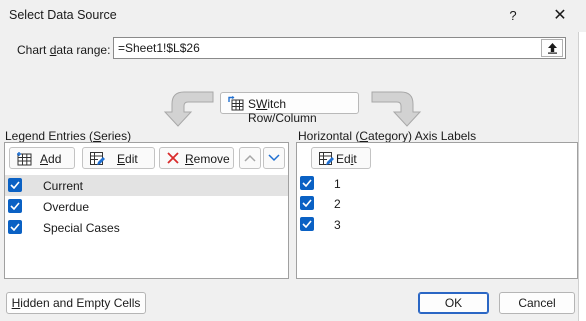 This screenshot has width=586, height=321. I want to click on collapse-dialog-button, so click(552, 48).